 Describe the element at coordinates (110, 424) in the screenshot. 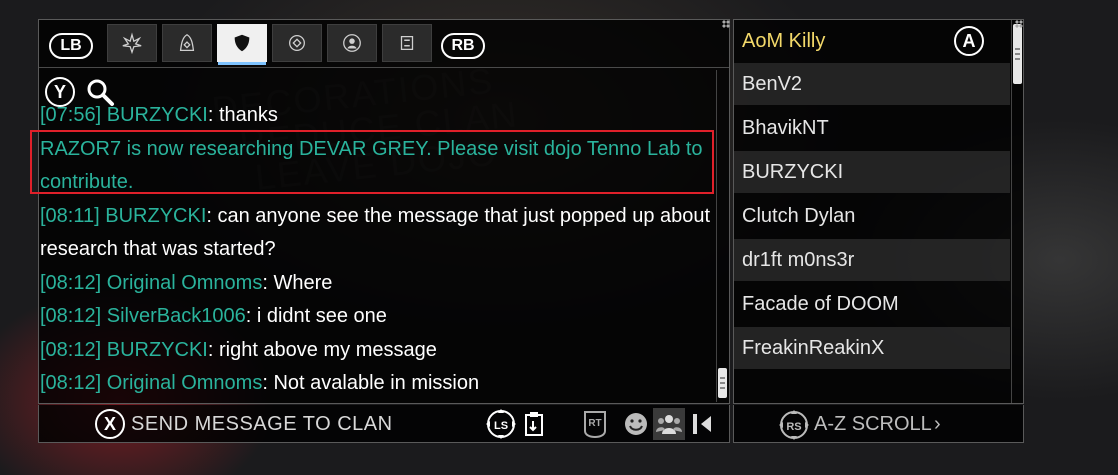

I see `x-button: X` at that location.